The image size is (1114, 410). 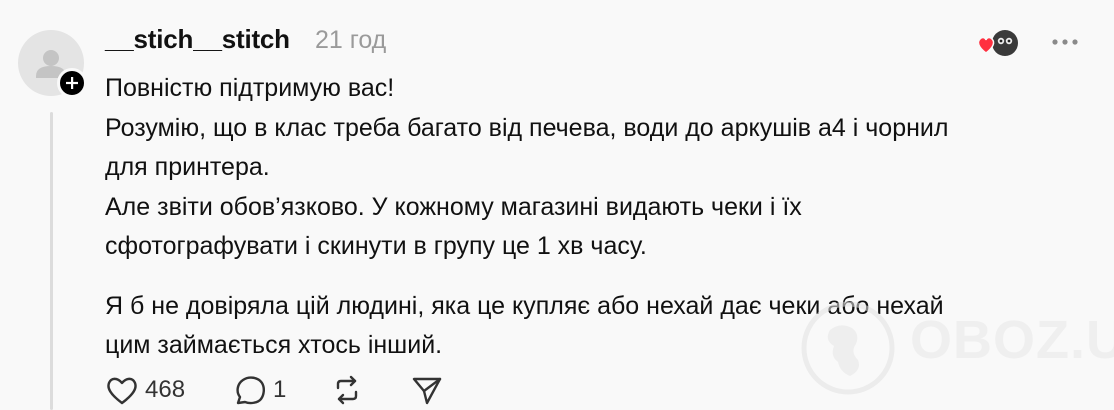 I want to click on heart-icon, so click(x=986, y=45).